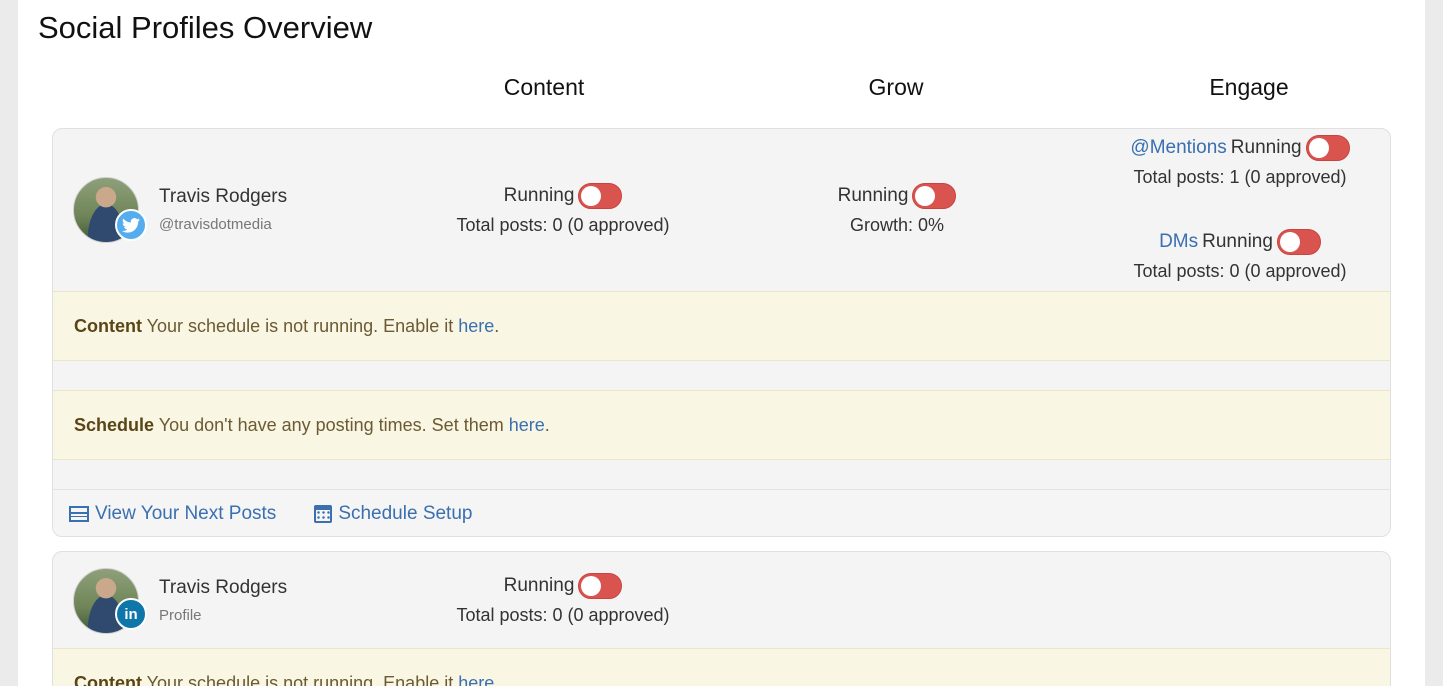  I want to click on set-here-link: here, so click(527, 425).